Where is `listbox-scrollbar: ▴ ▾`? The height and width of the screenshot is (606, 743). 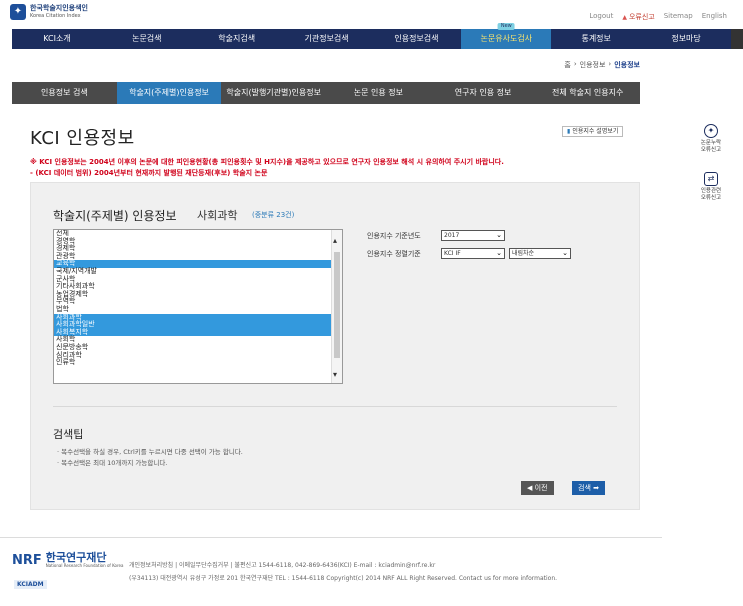
listbox-scrollbar: ▴ ▾ is located at coordinates (336, 306).